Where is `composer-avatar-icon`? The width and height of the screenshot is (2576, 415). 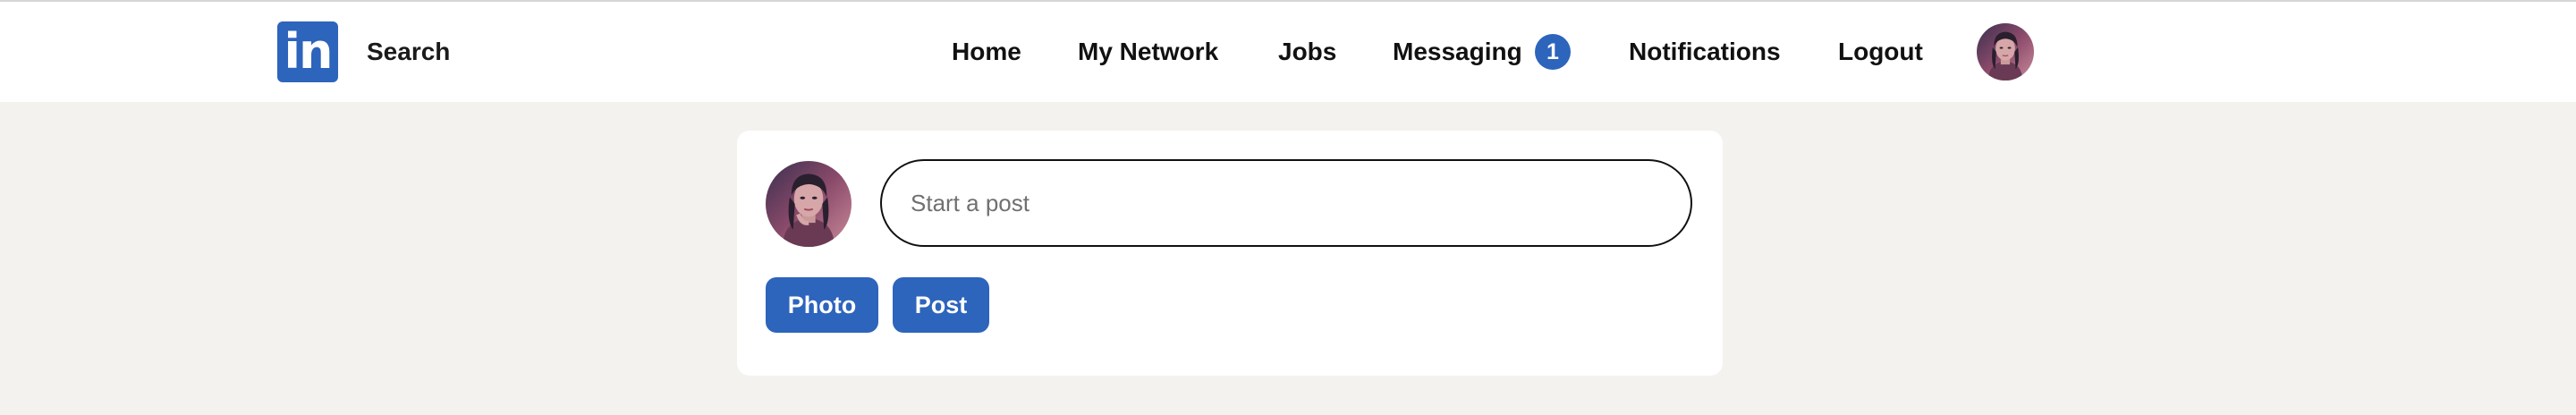
composer-avatar-icon is located at coordinates (809, 204).